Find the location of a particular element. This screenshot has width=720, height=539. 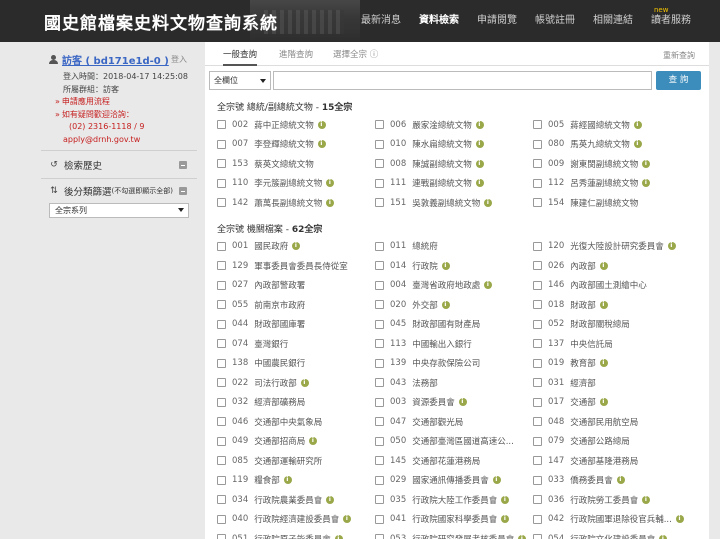

fonds-item: 014 行政院 is located at coordinates (412, 265).